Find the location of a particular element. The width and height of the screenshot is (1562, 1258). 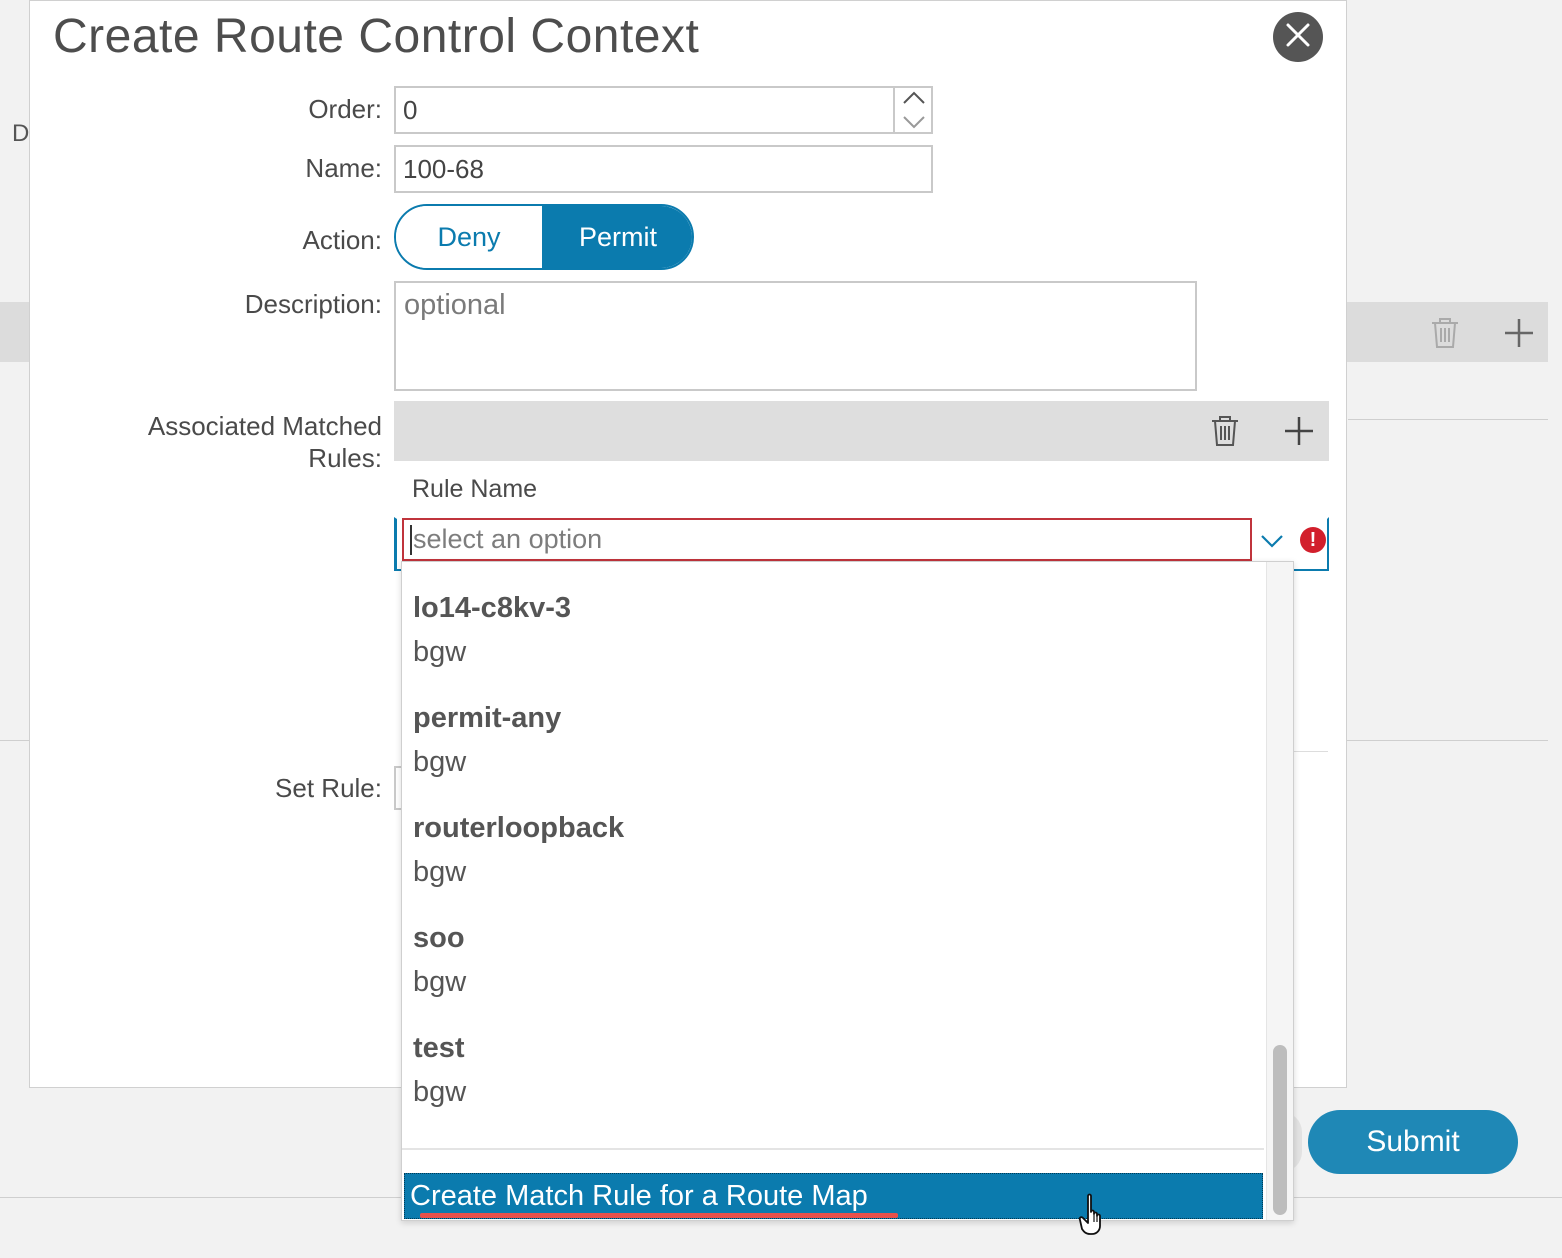

background-divider is located at coordinates (1448, 419).